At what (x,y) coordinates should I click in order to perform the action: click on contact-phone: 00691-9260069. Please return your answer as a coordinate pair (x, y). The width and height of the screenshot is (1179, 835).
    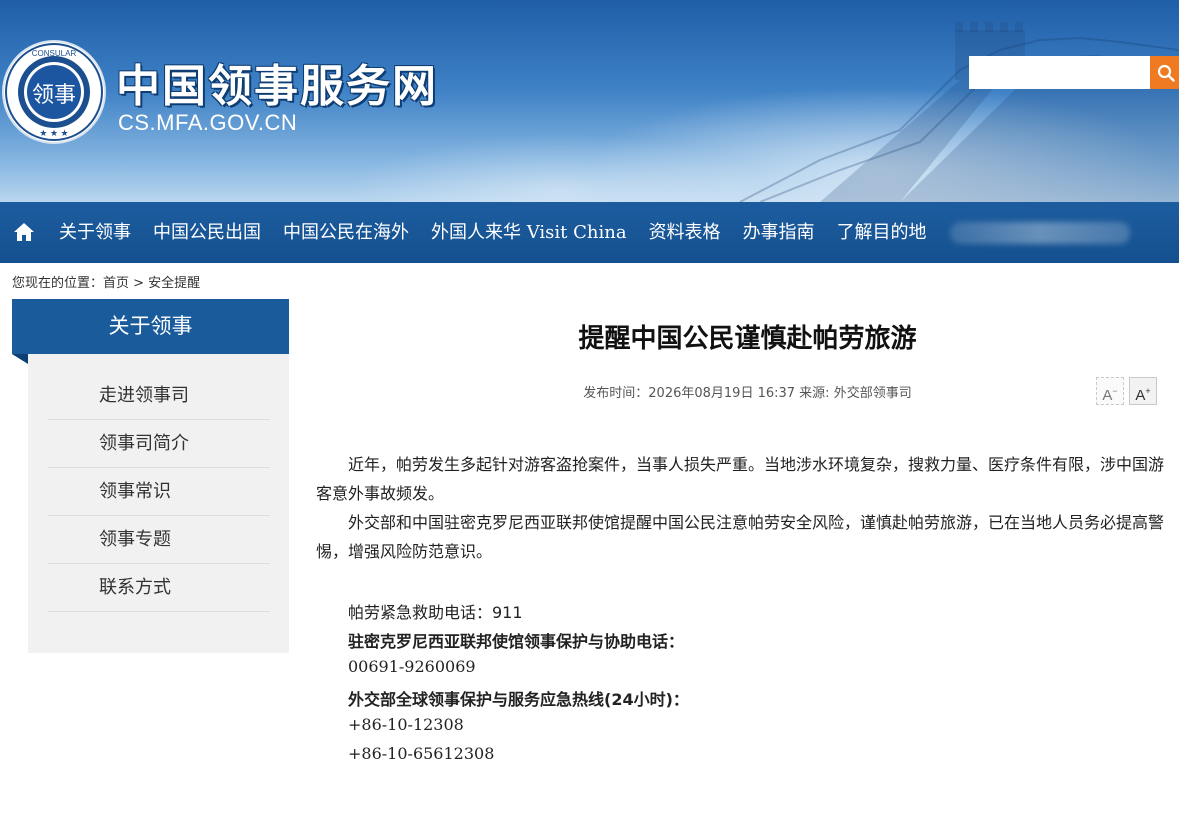
    Looking at the image, I should click on (412, 666).